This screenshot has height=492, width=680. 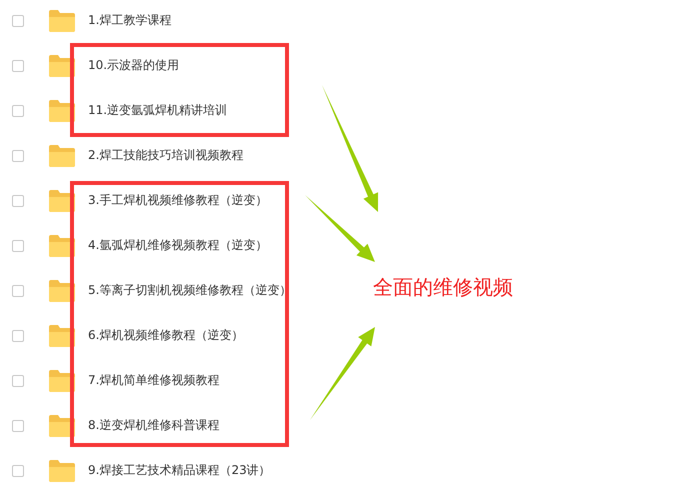 What do you see at coordinates (166, 155) in the screenshot?
I see `folder-name: 2.焊工技能技巧培训视频教程` at bounding box center [166, 155].